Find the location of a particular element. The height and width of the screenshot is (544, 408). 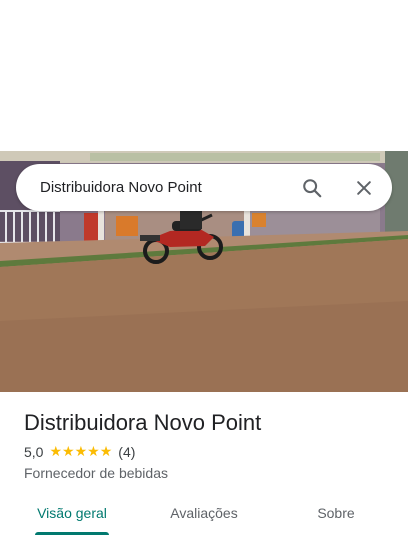

close-button is located at coordinates (364, 188).